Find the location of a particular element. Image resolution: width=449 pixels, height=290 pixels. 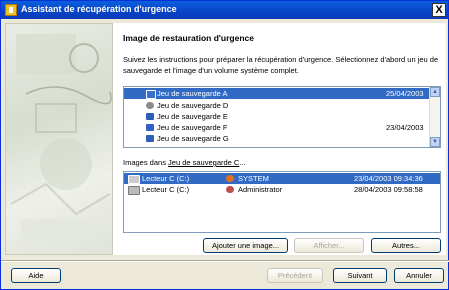

help-button: Aide is located at coordinates (36, 275).